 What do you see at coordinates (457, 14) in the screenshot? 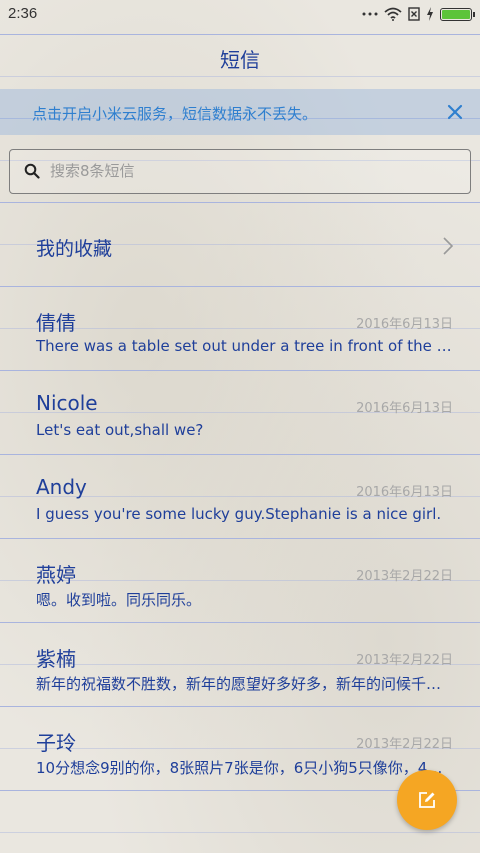
I see `battery-icon` at bounding box center [457, 14].